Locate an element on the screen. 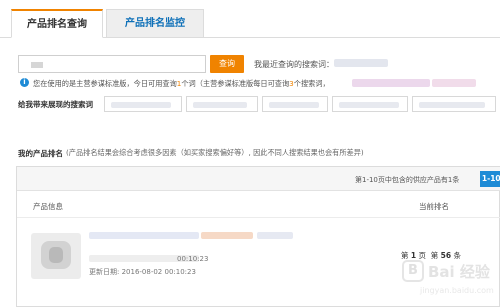  section-title: 我的产品排名 is located at coordinates (40, 153).